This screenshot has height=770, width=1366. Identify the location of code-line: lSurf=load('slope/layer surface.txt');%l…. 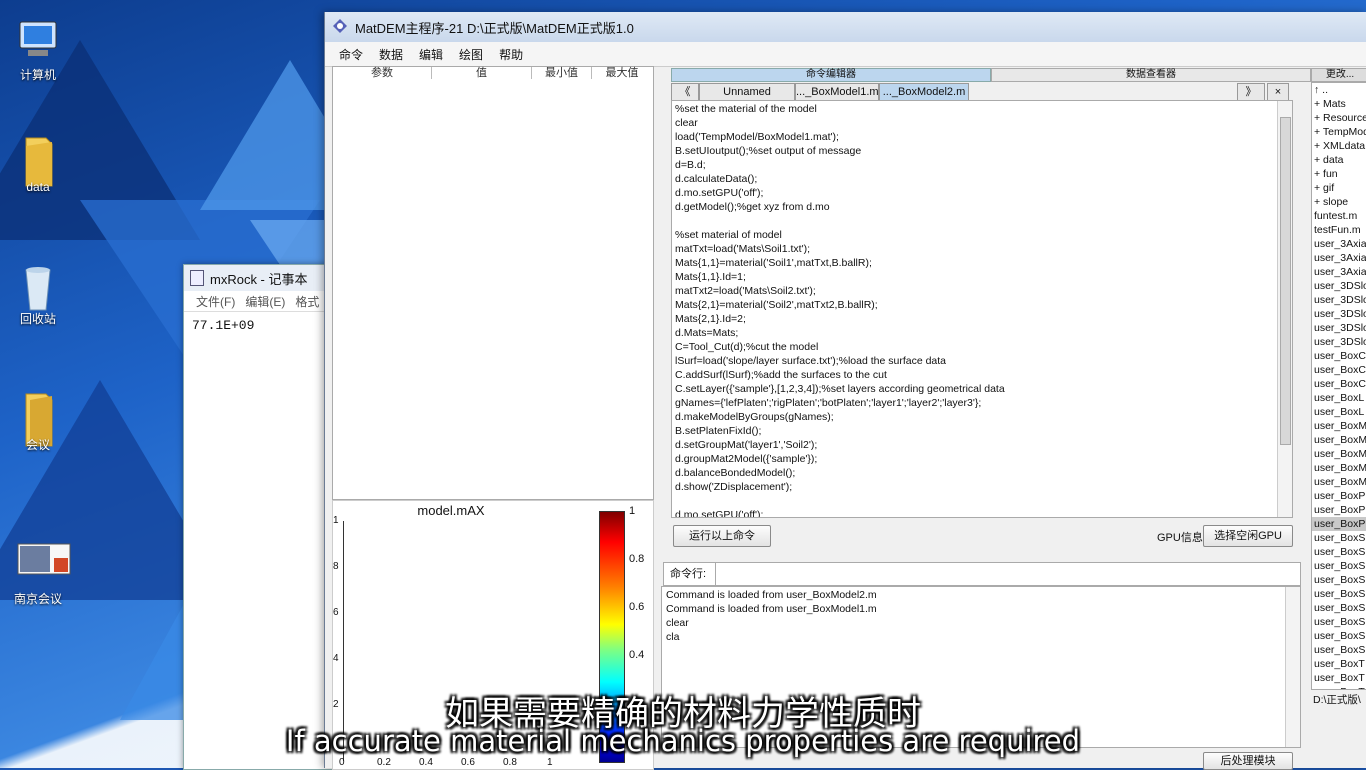
(975, 361).